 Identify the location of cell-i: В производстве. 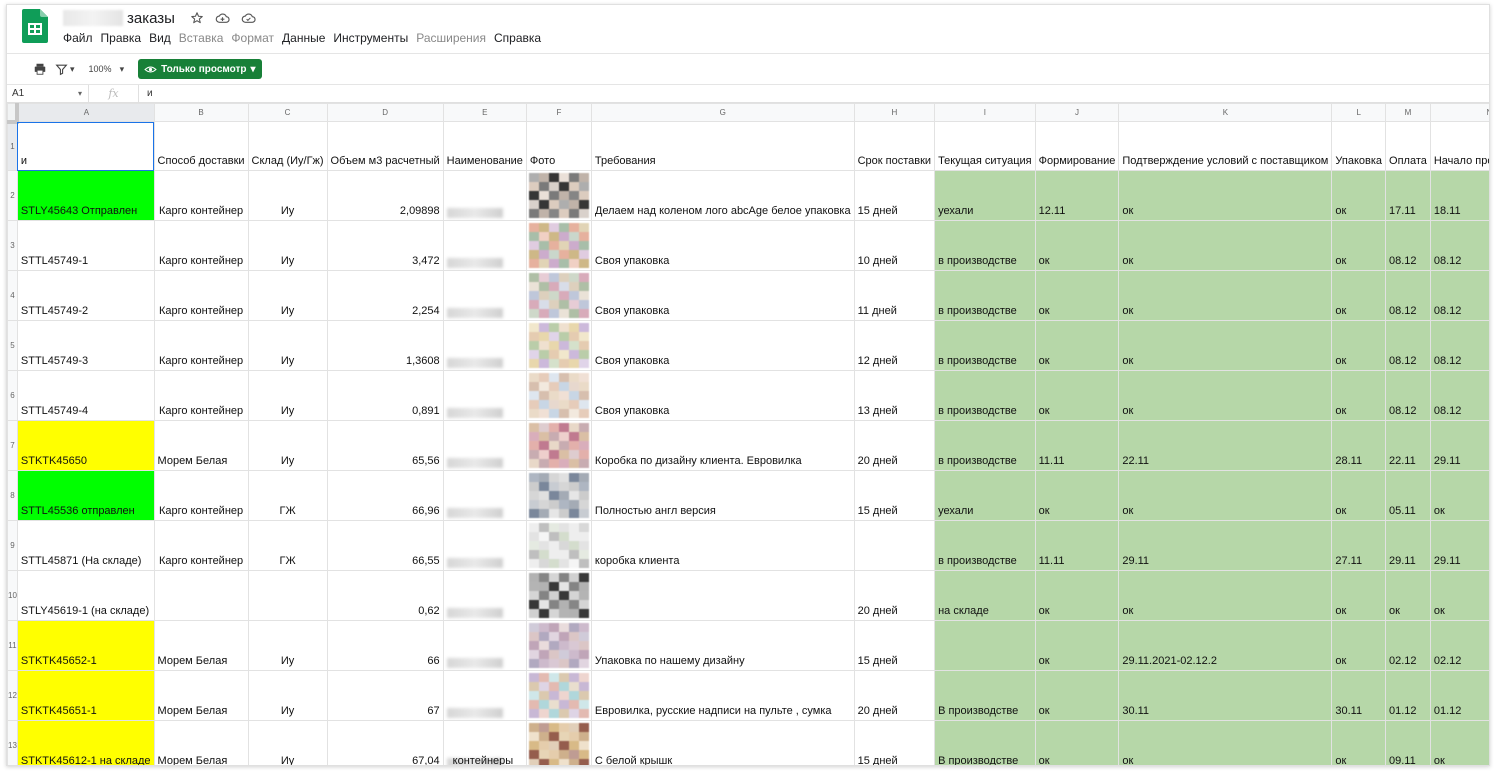
(985, 742).